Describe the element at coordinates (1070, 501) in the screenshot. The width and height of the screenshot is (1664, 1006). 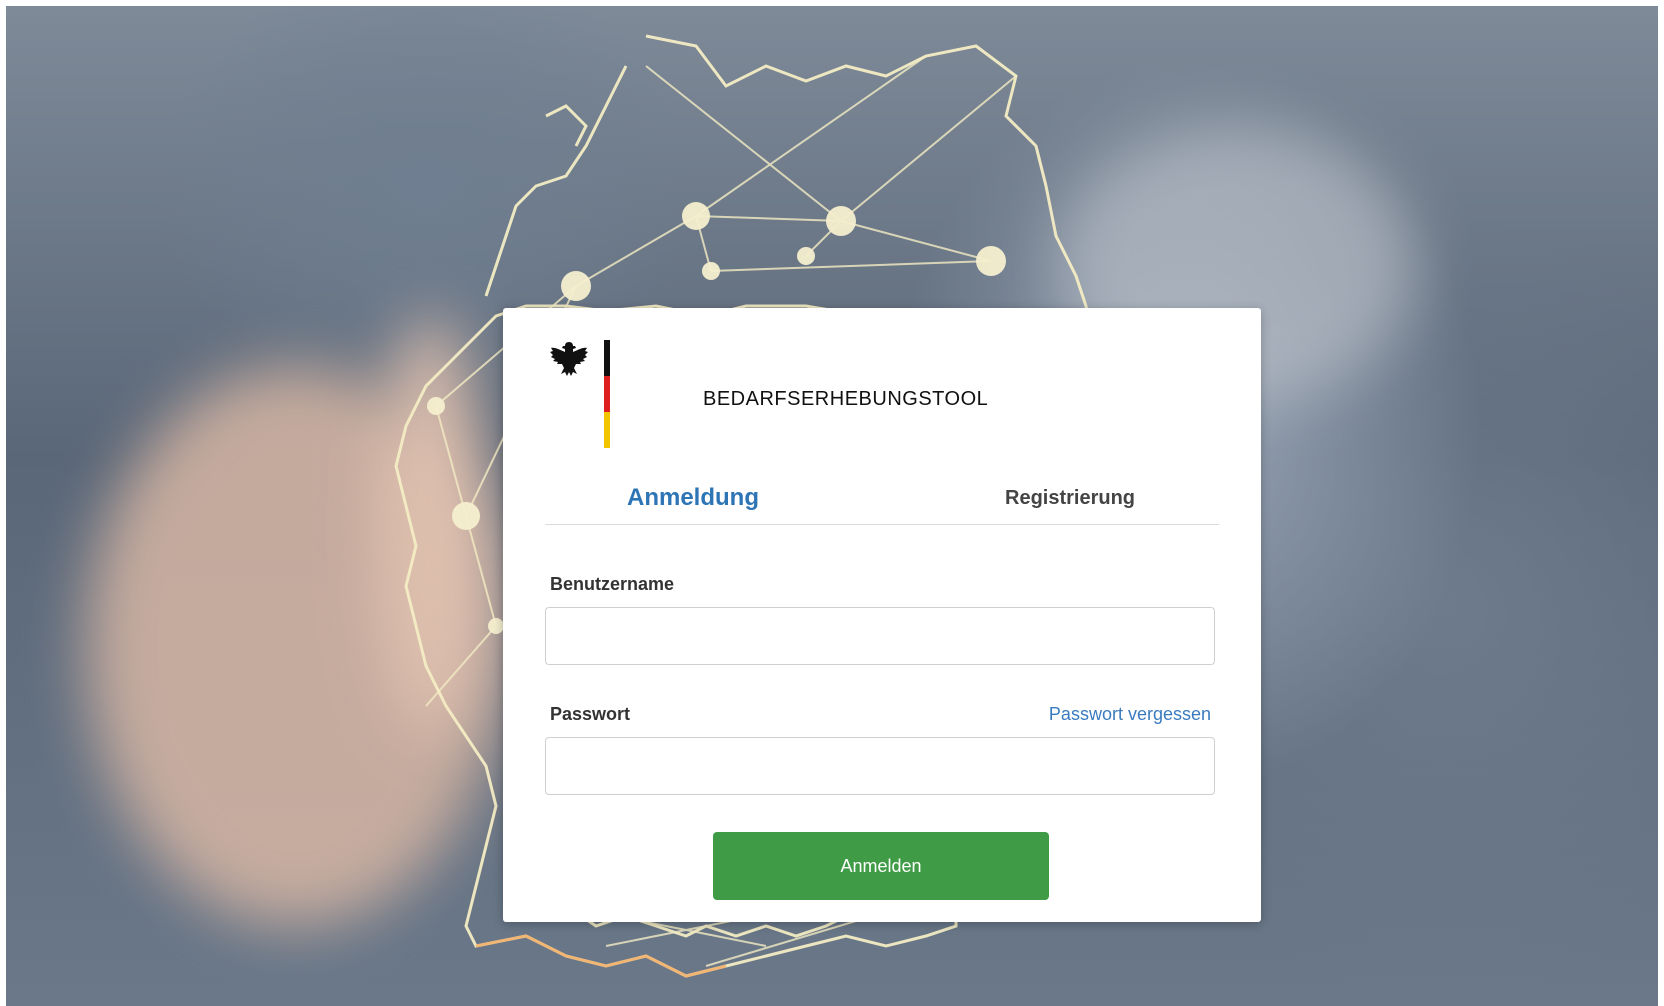
I see `tab-register: Registrierung` at that location.